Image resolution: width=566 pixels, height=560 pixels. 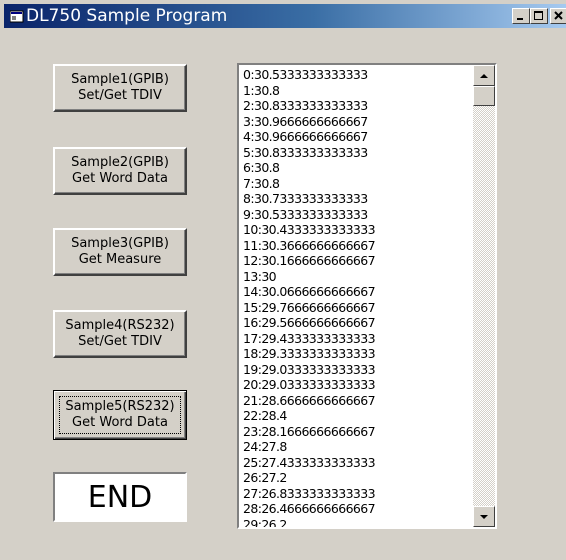 I want to click on sample5-button-label: Sample5(RS232) Get Word Data, so click(x=120, y=414).